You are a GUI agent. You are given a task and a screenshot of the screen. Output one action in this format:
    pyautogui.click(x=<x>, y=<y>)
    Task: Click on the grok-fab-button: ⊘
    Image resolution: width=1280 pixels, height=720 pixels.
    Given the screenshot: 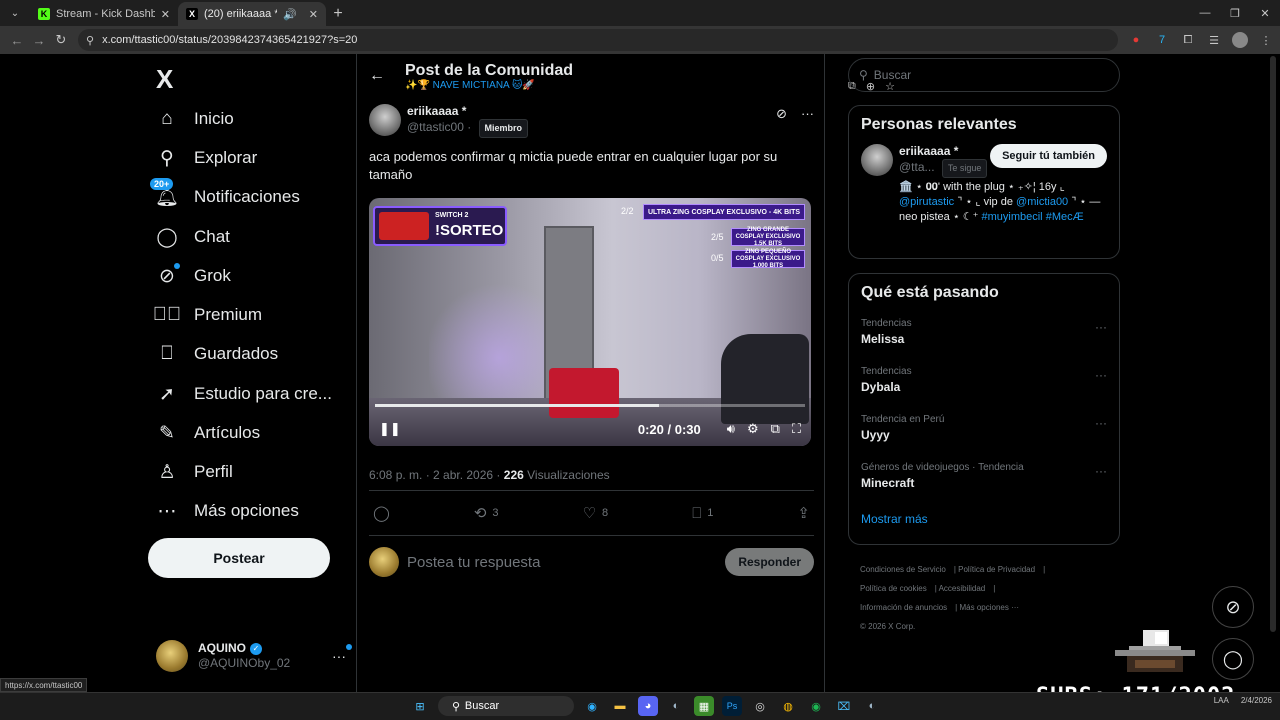 What is the action you would take?
    pyautogui.click(x=1233, y=607)
    